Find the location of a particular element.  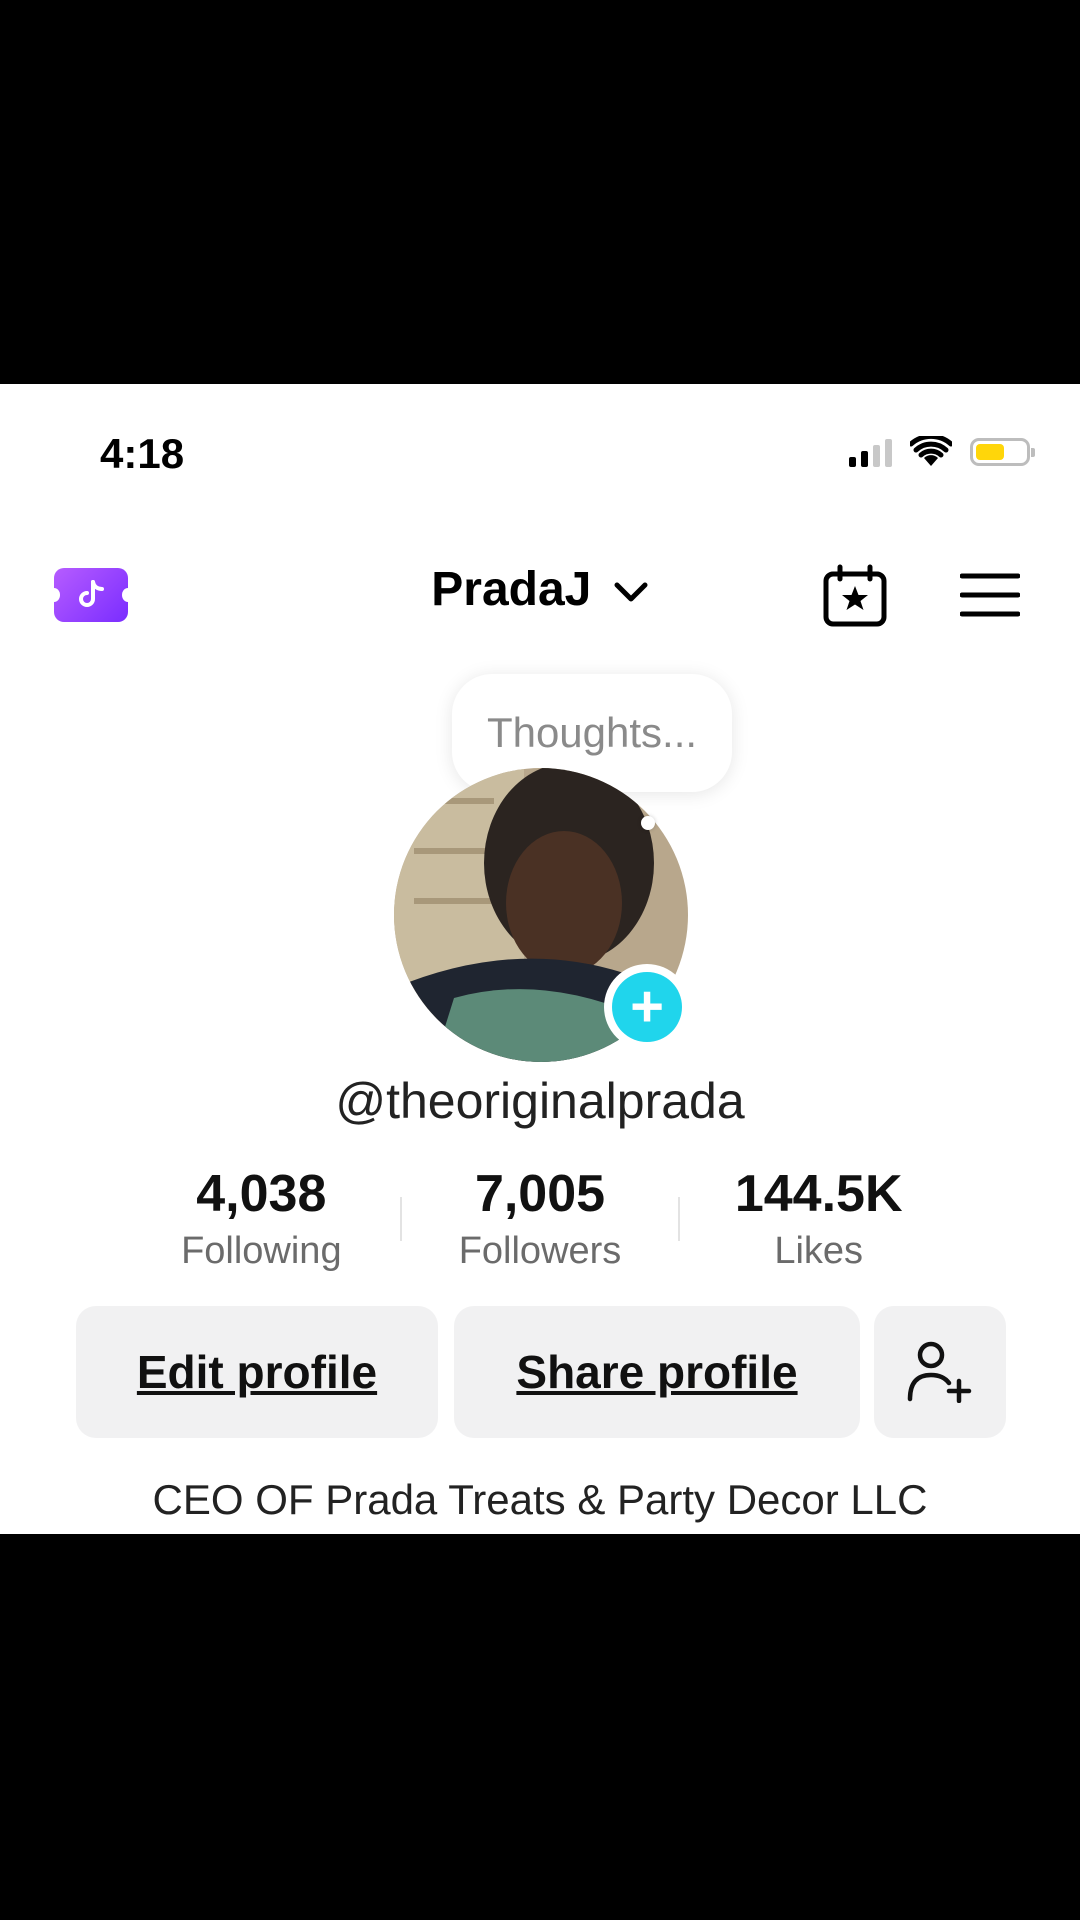

stat-value: 4,038 is located at coordinates (261, 1194).